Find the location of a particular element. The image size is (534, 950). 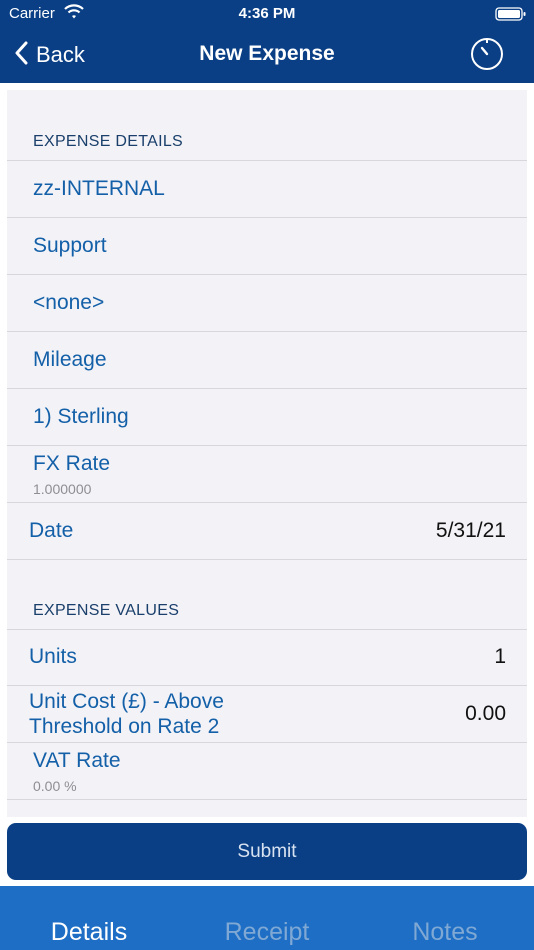

vat-rate-value: 0.00 % is located at coordinates (55, 786).